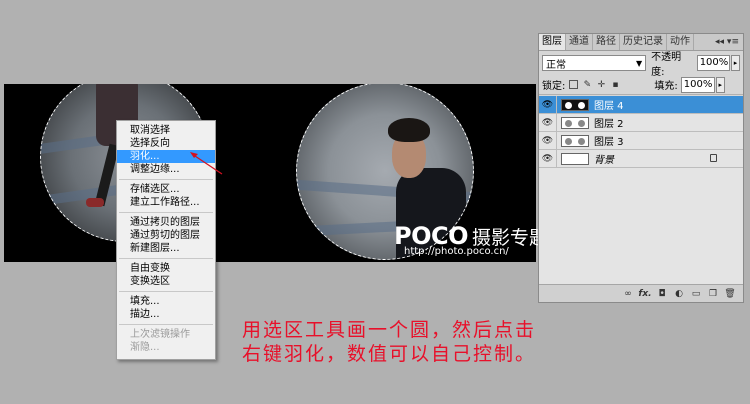 The height and width of the screenshot is (404, 750). What do you see at coordinates (206, 163) in the screenshot?
I see `annotation-arrow-icon` at bounding box center [206, 163].